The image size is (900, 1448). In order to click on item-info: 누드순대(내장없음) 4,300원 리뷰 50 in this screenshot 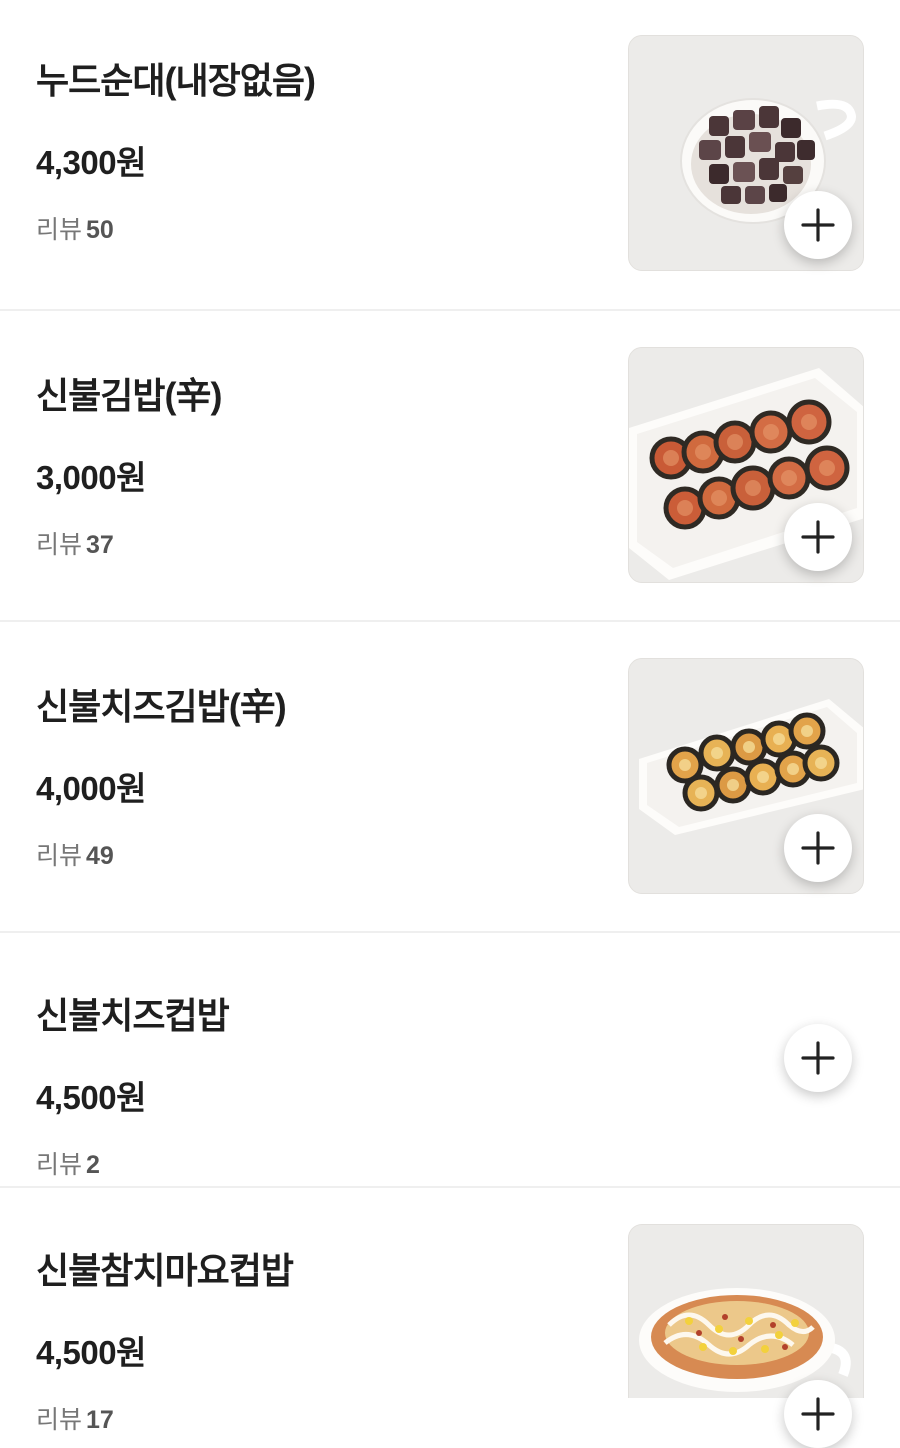, I will do `click(176, 149)`.